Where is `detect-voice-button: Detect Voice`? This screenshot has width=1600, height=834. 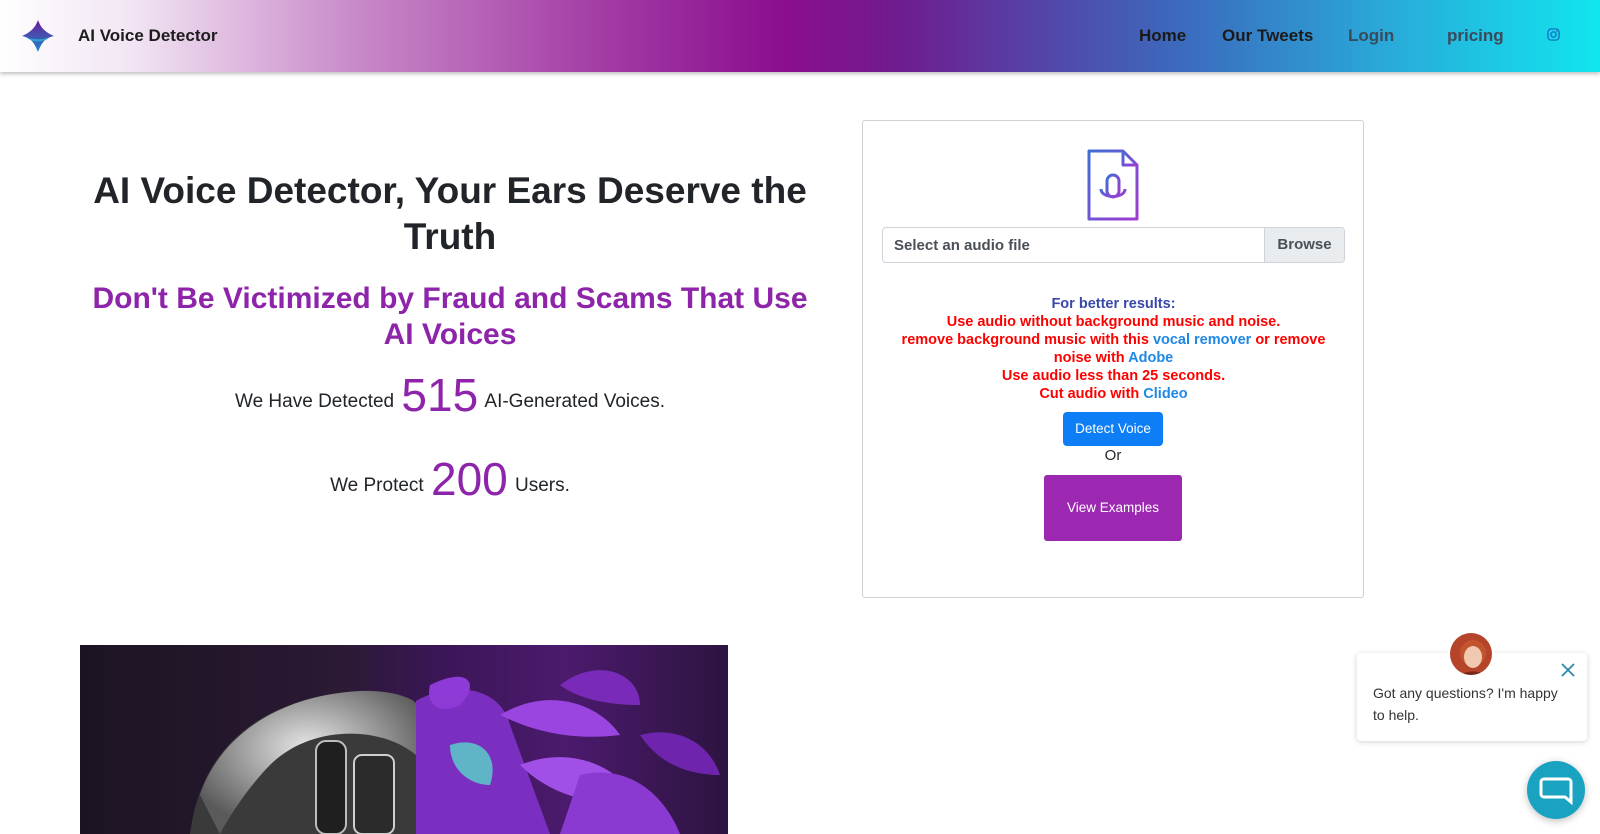
detect-voice-button: Detect Voice is located at coordinates (1113, 429).